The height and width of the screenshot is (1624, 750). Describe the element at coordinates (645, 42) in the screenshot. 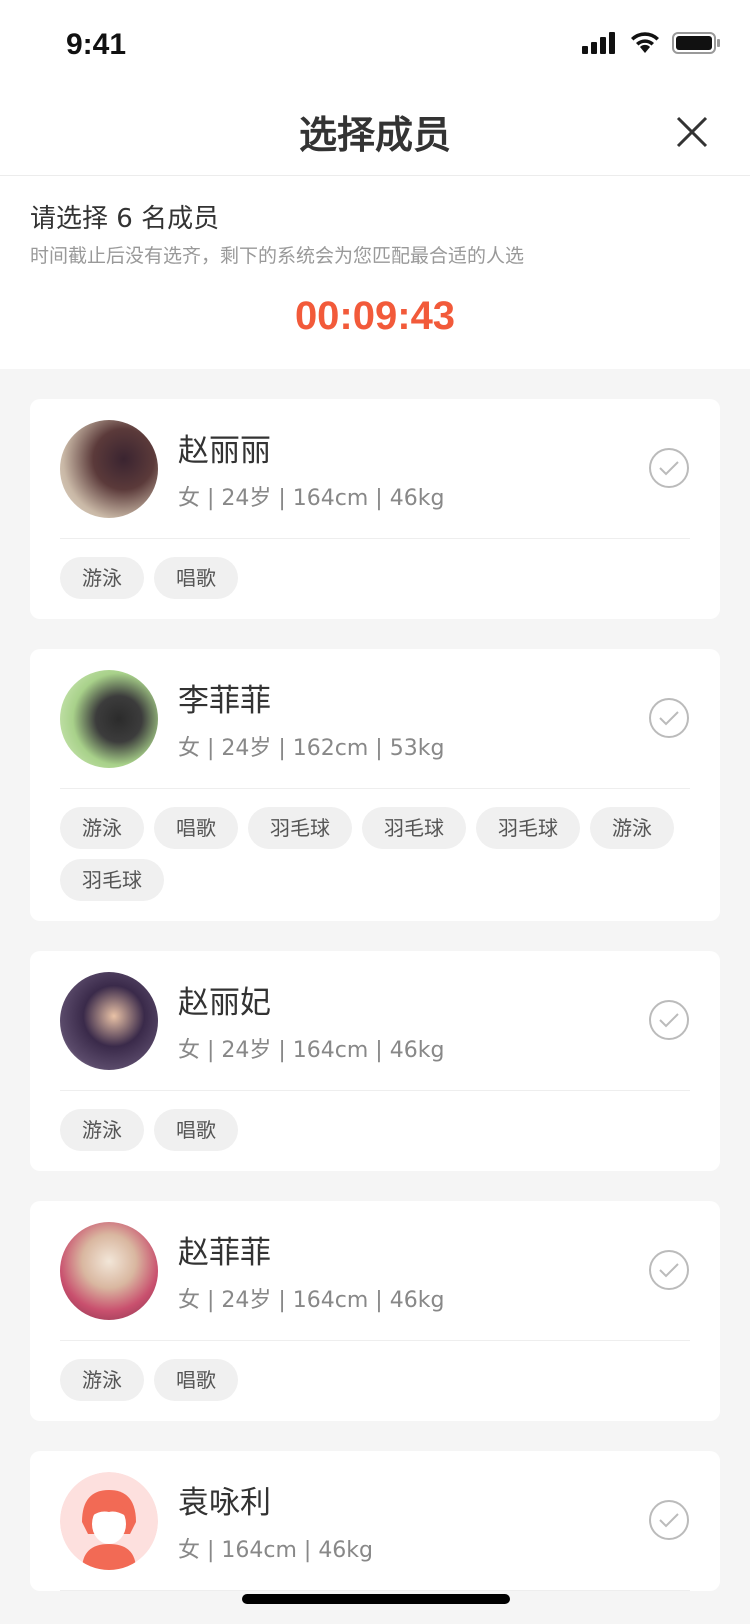

I see `wifi-icon` at that location.